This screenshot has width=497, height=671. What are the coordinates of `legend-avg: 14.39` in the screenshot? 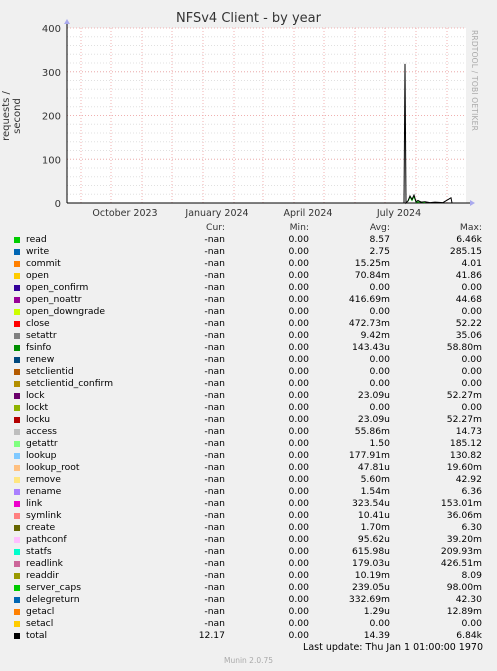 It's located at (376, 635).